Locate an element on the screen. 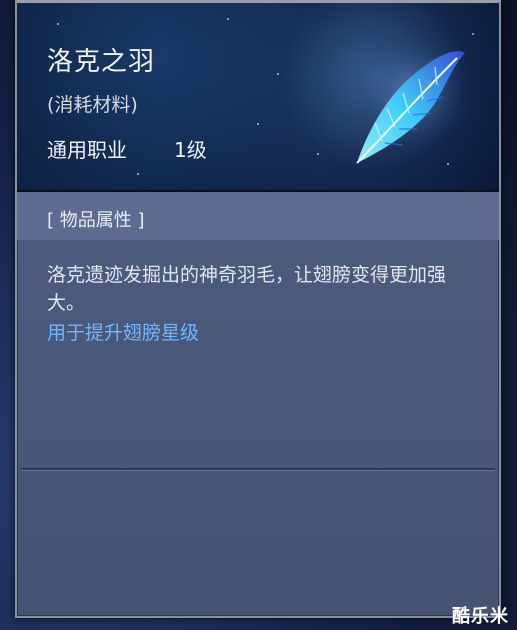 The height and width of the screenshot is (630, 517). item-type: (消耗材料) is located at coordinates (92, 105).